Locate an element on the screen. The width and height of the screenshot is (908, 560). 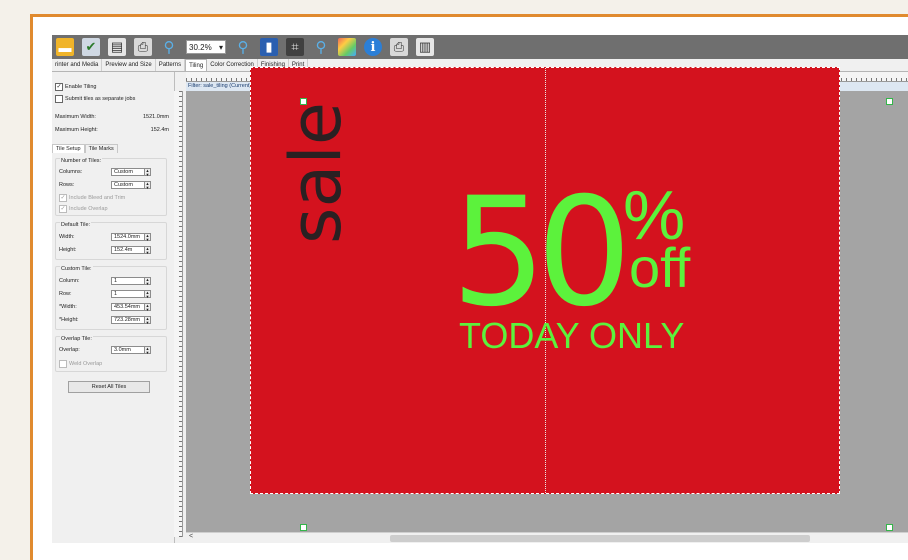
overlap-input: 3.0mm is located at coordinates (128, 350).